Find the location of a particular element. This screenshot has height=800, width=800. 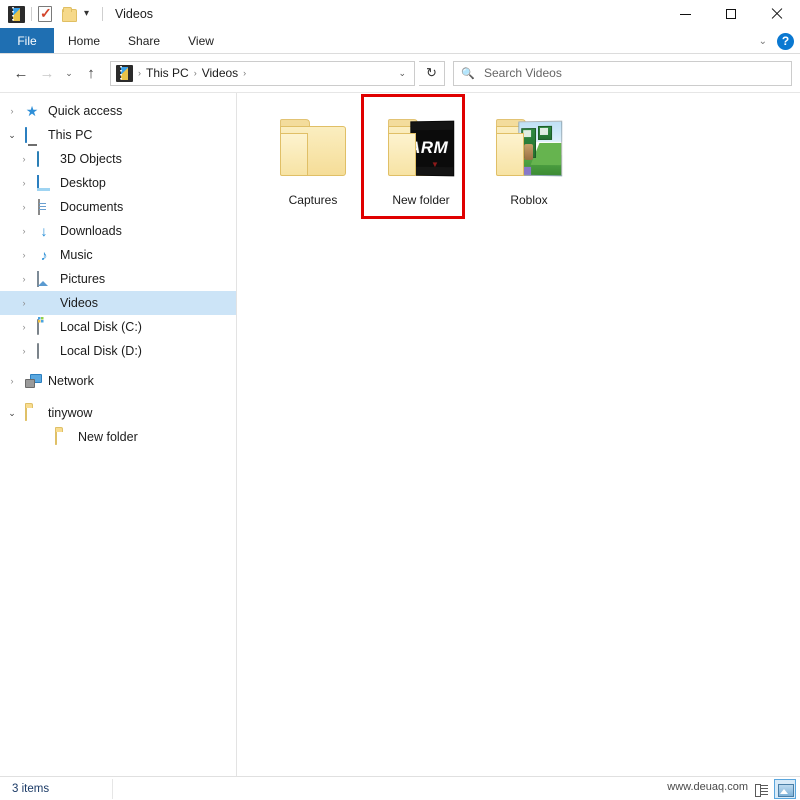

address-history-chevron-down-icon: ⌄ is located at coordinates (402, 73).